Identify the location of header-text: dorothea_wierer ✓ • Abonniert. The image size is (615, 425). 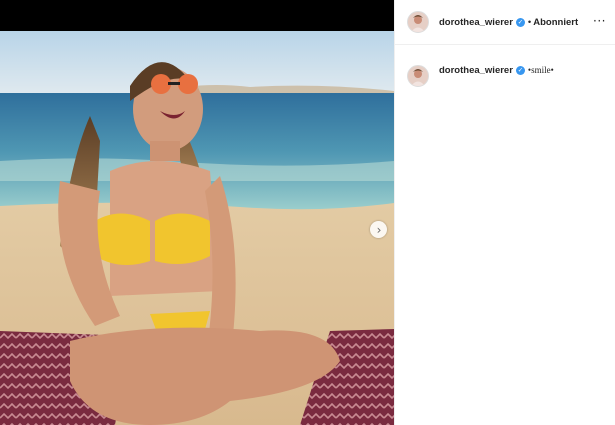
(508, 22).